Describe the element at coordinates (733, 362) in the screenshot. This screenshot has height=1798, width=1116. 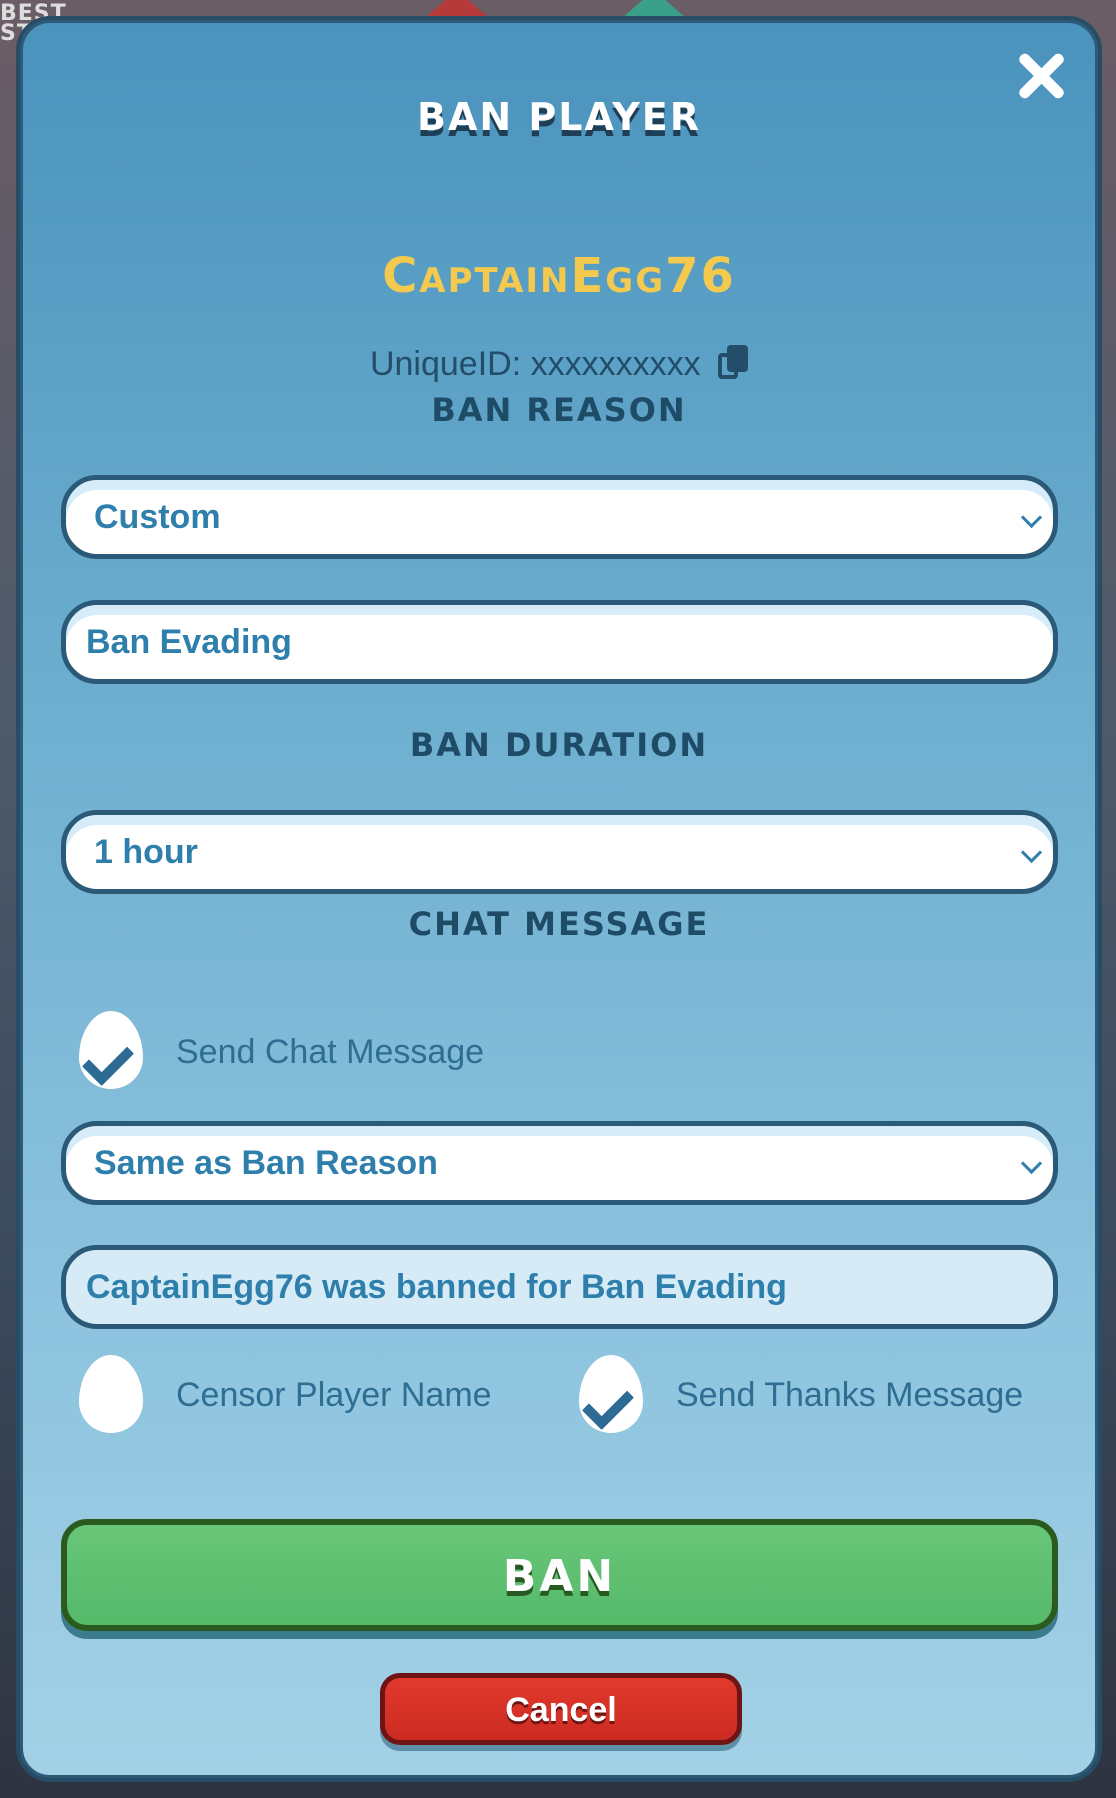
I see `copy-icon` at that location.